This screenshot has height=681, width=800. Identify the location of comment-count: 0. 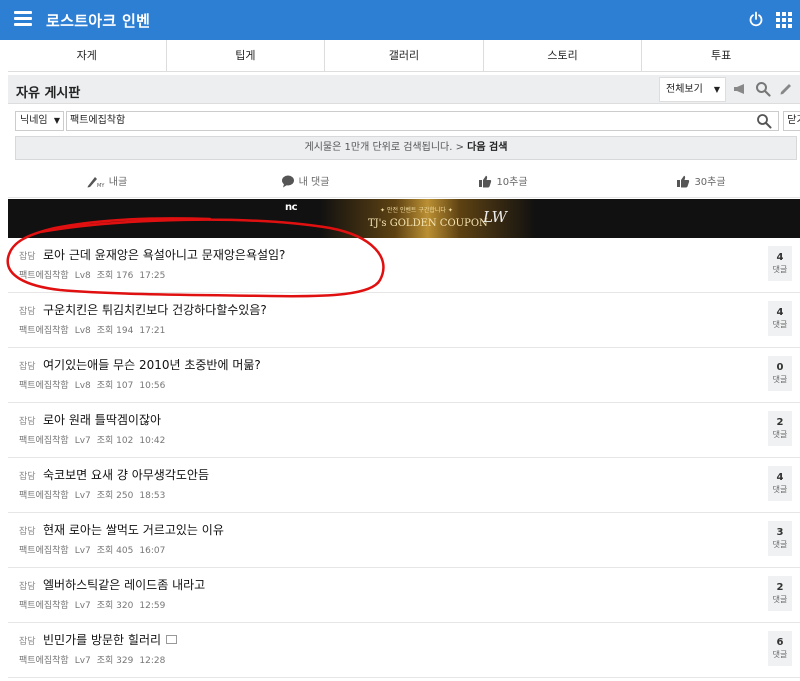
(780, 367).